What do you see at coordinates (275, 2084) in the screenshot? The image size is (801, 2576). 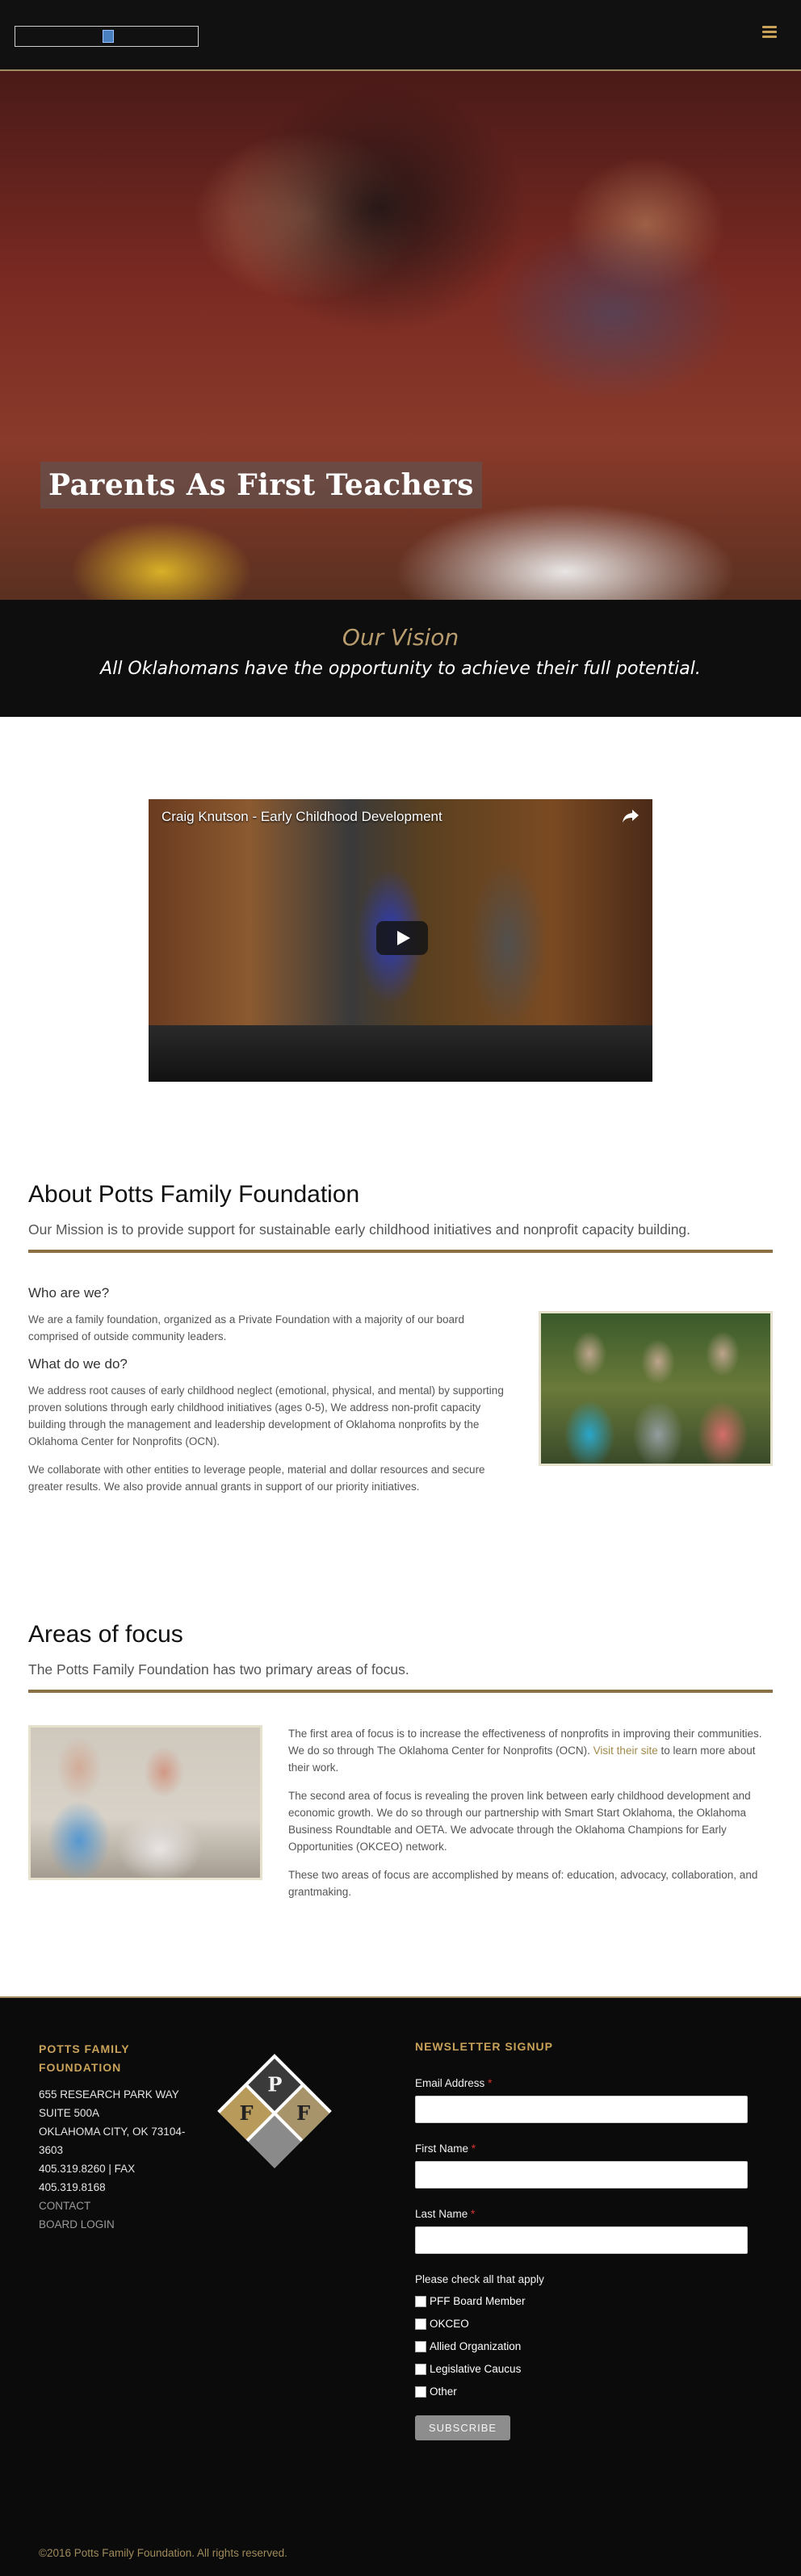 I see `logo-letter-p: P` at bounding box center [275, 2084].